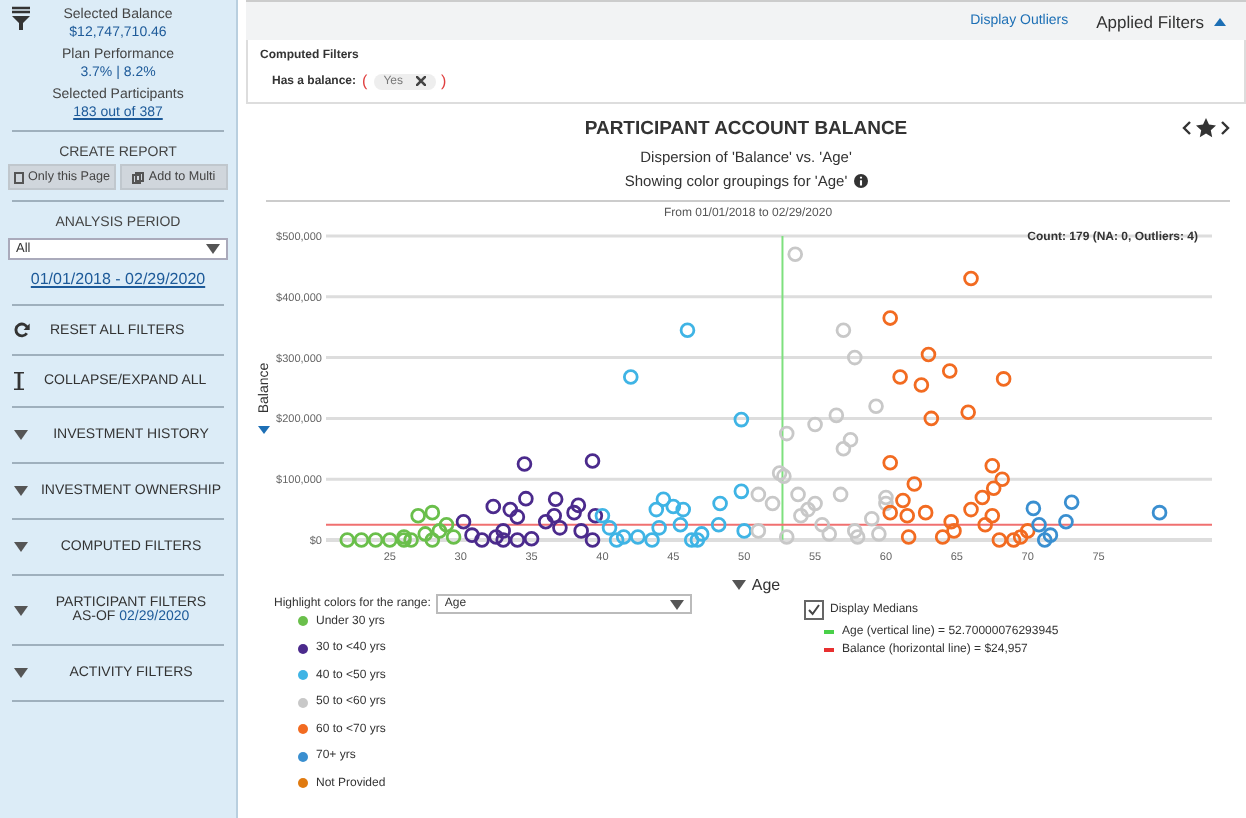  What do you see at coordinates (814, 610) in the screenshot?
I see `checkbox` at bounding box center [814, 610].